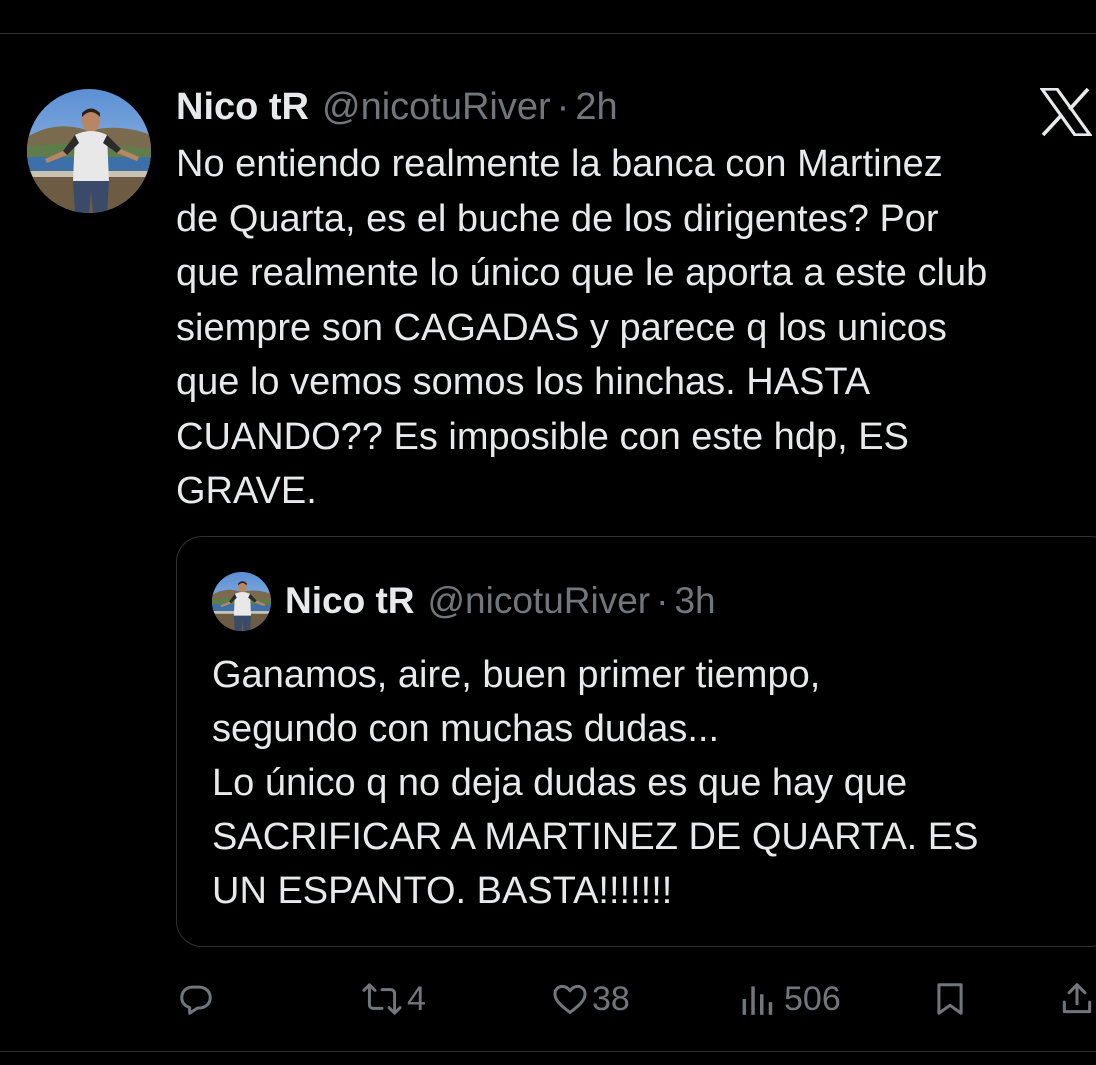 This screenshot has height=1065, width=1096. Describe the element at coordinates (548, 1051) in the screenshot. I see `bottom-divider` at that location.